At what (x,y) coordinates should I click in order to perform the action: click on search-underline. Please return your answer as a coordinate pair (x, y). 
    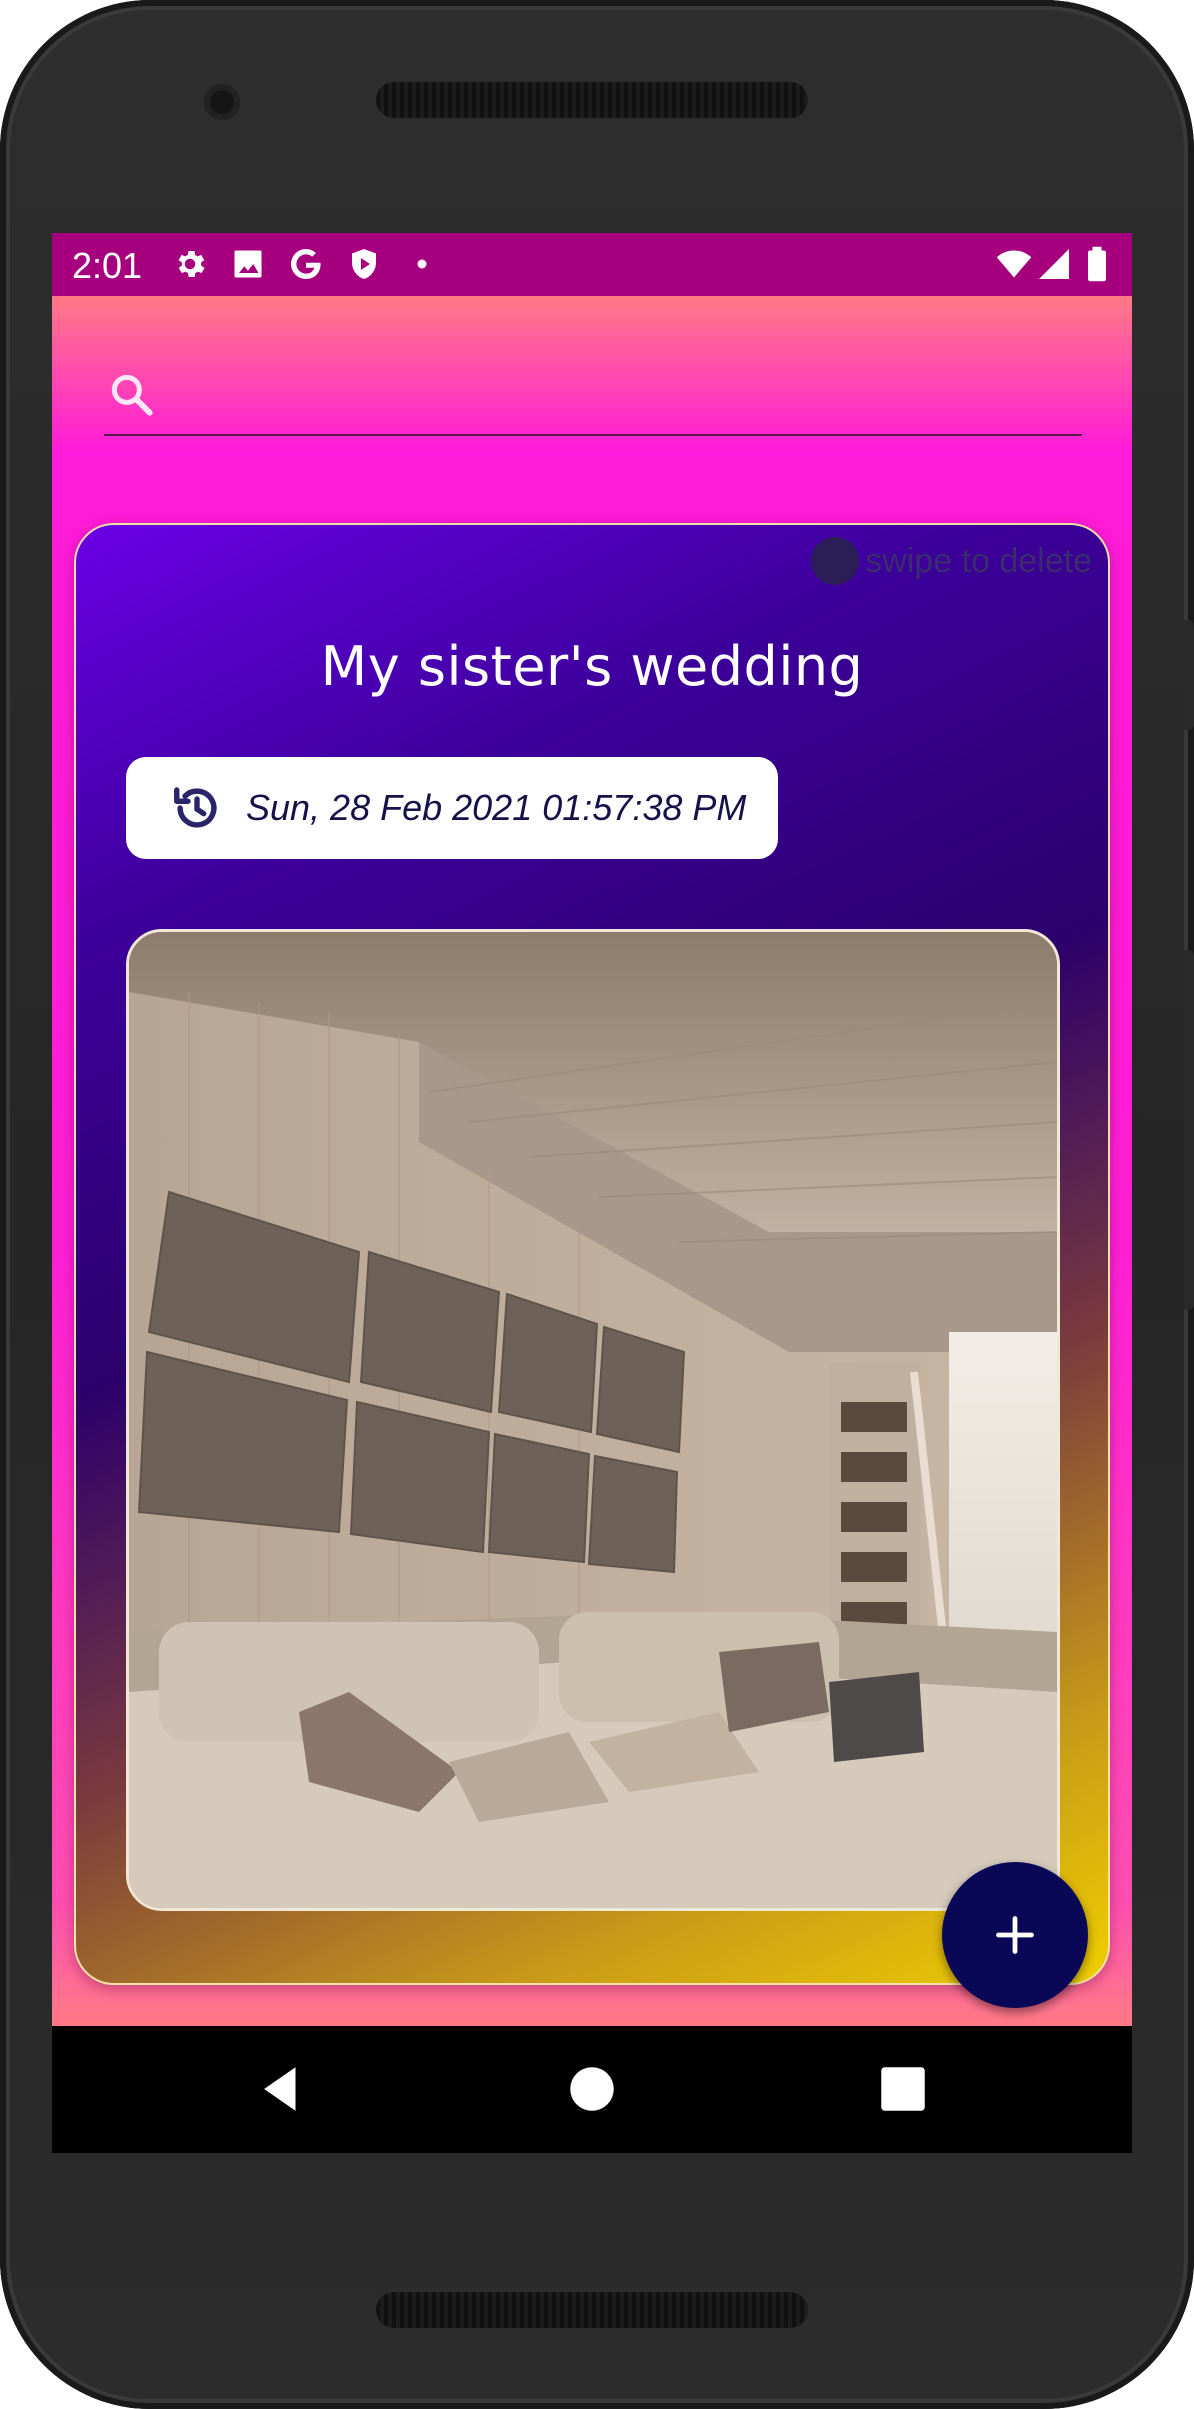
    Looking at the image, I should click on (593, 435).